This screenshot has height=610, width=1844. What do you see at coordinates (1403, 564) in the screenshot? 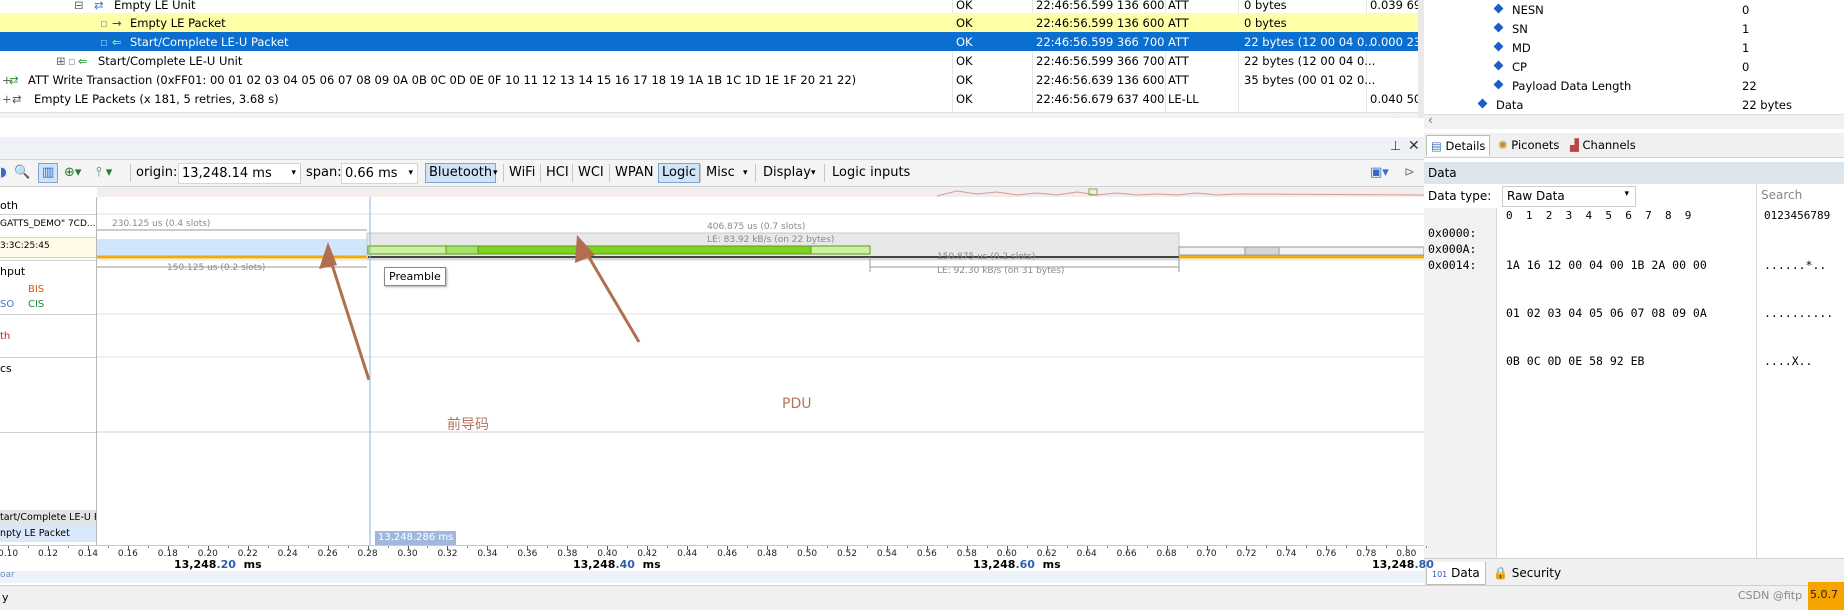
I see `major-tick-label: 13,248.80` at bounding box center [1403, 564].